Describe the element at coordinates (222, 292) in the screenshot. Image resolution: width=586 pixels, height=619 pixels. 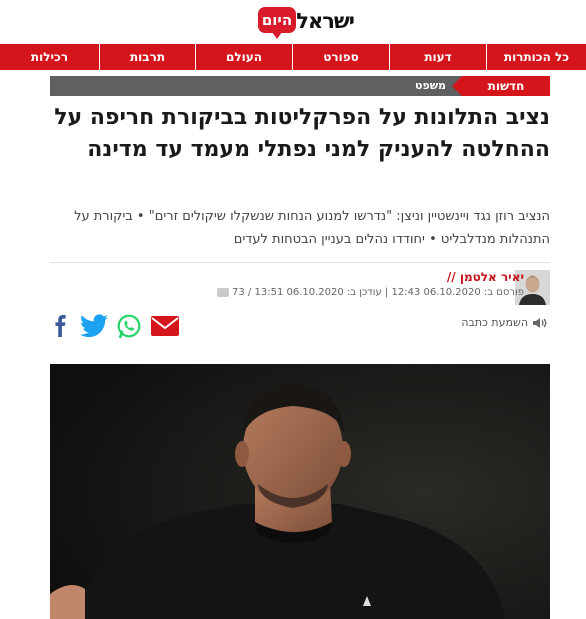
I see `comment-icon` at that location.